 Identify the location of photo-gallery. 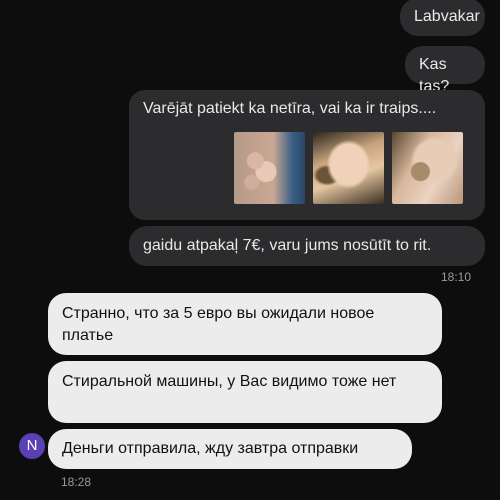
(352, 168).